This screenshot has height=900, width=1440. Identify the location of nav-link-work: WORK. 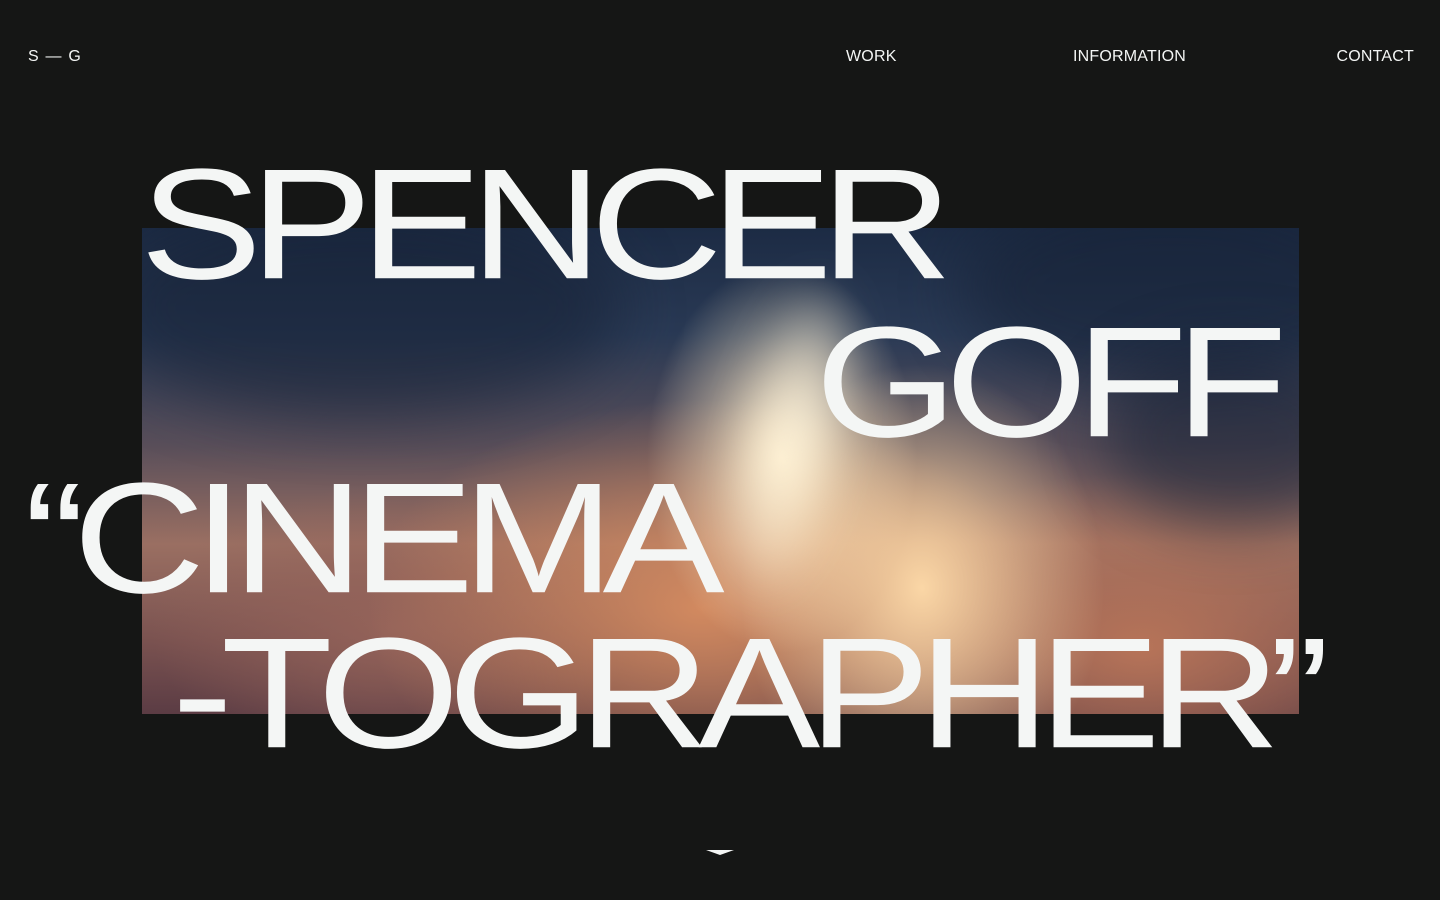
(871, 57).